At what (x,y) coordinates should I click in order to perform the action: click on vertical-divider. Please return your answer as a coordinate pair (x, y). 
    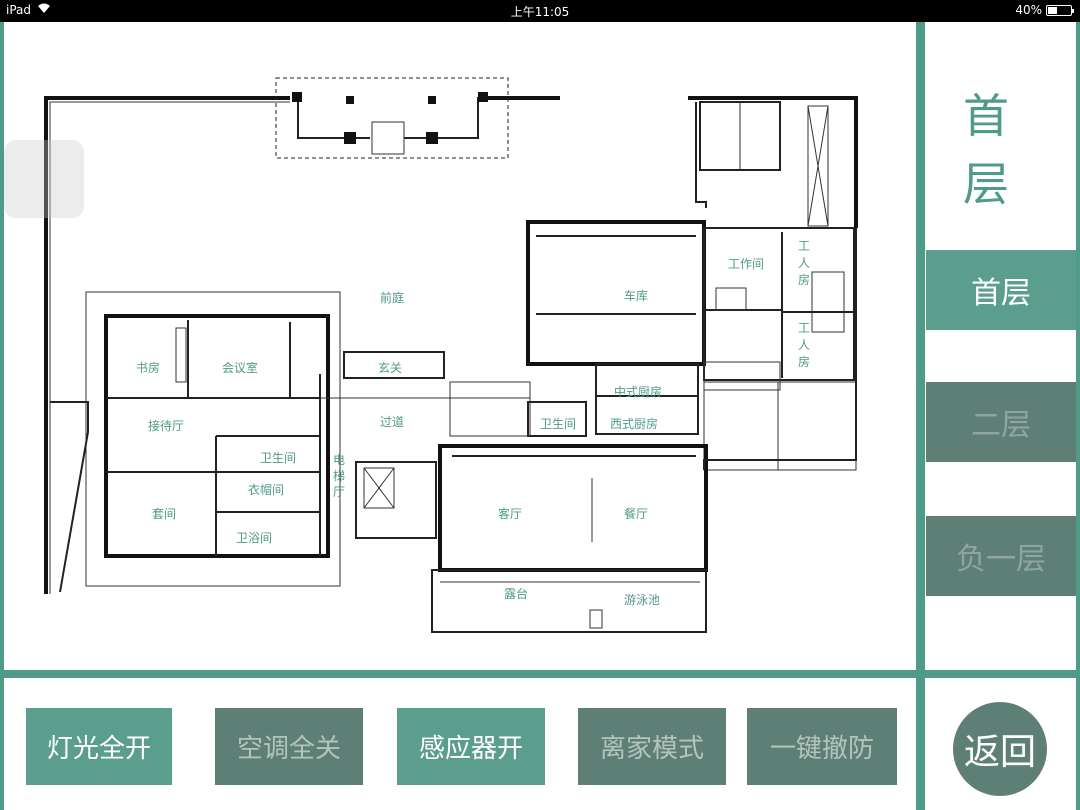
    Looking at the image, I should click on (920, 416).